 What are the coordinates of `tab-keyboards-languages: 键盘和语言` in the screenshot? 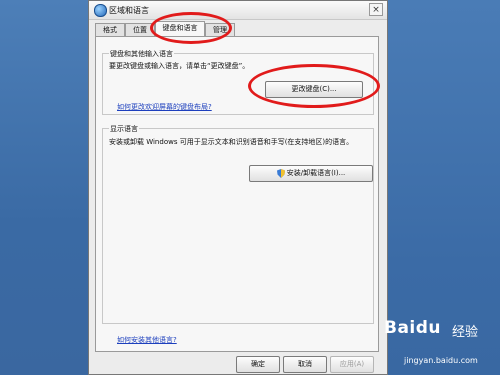 It's located at (180, 29).